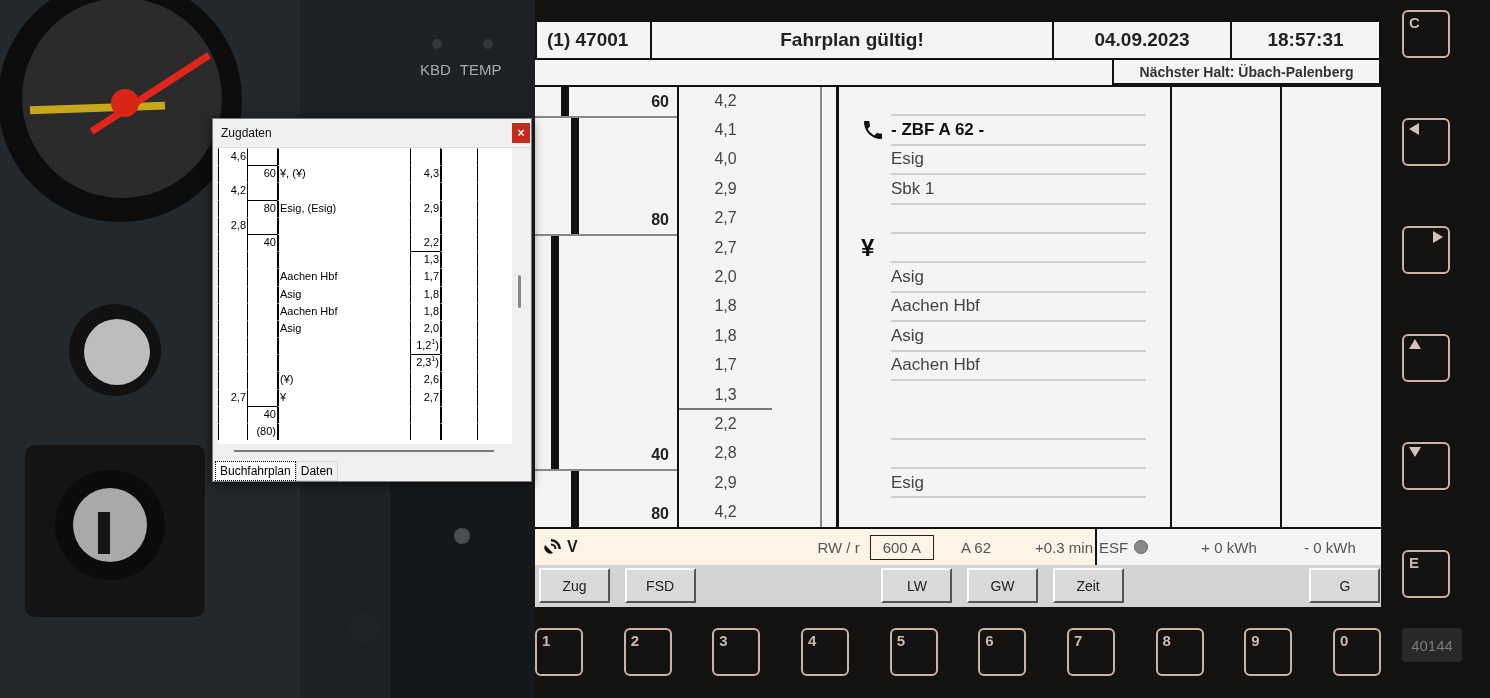 The height and width of the screenshot is (698, 1490). What do you see at coordinates (1414, 129) in the screenshot?
I see `triangle-left-icon` at bounding box center [1414, 129].